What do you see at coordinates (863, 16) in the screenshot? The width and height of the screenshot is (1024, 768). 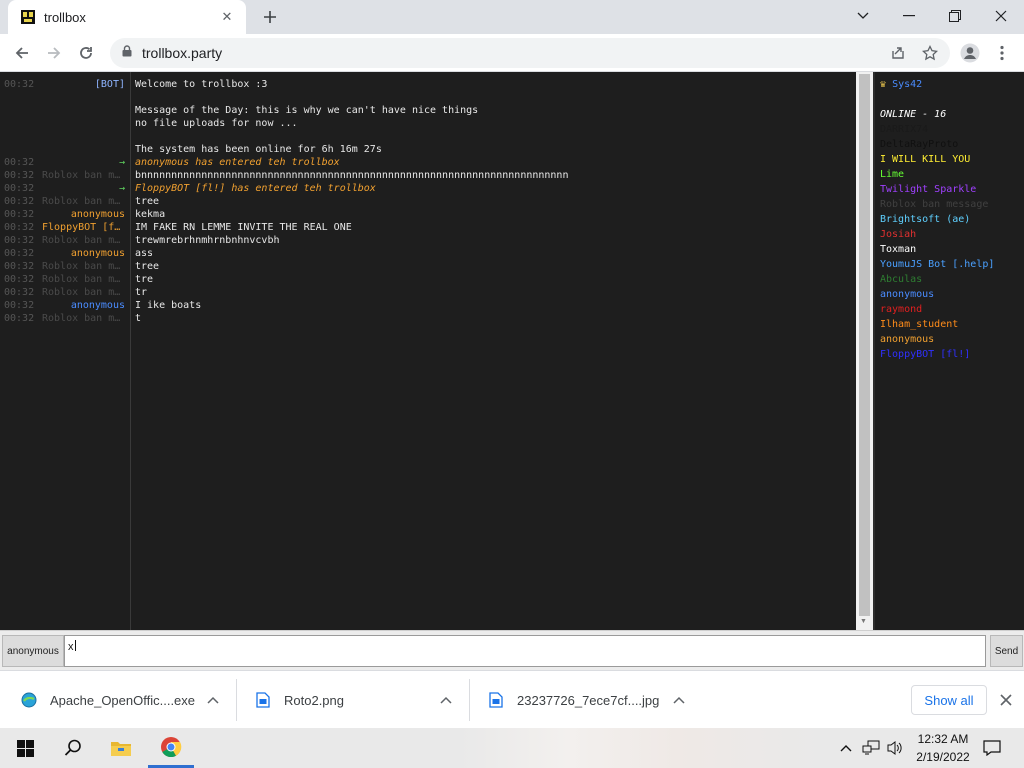 I see `tab-search-chevron-icon` at bounding box center [863, 16].